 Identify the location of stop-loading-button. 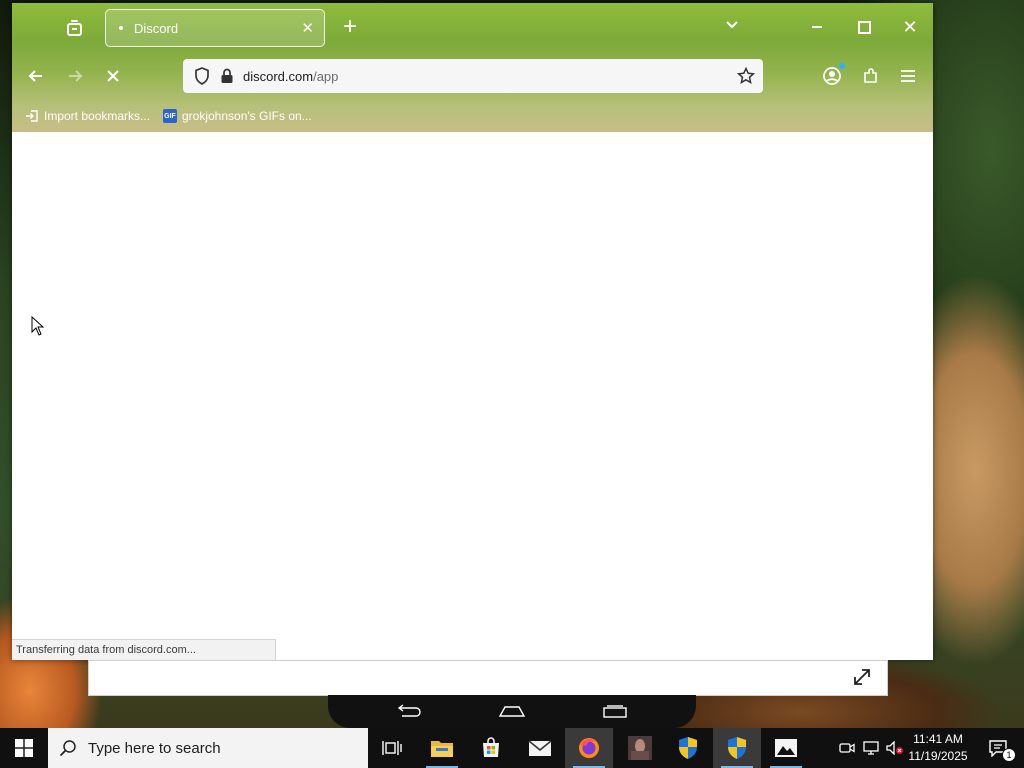
(113, 76).